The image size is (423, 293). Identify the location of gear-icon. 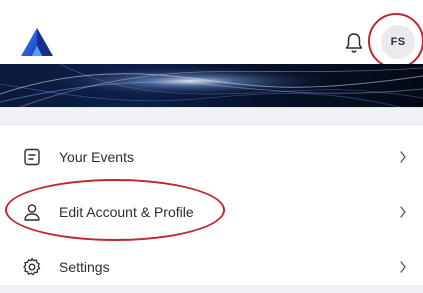
(32, 266).